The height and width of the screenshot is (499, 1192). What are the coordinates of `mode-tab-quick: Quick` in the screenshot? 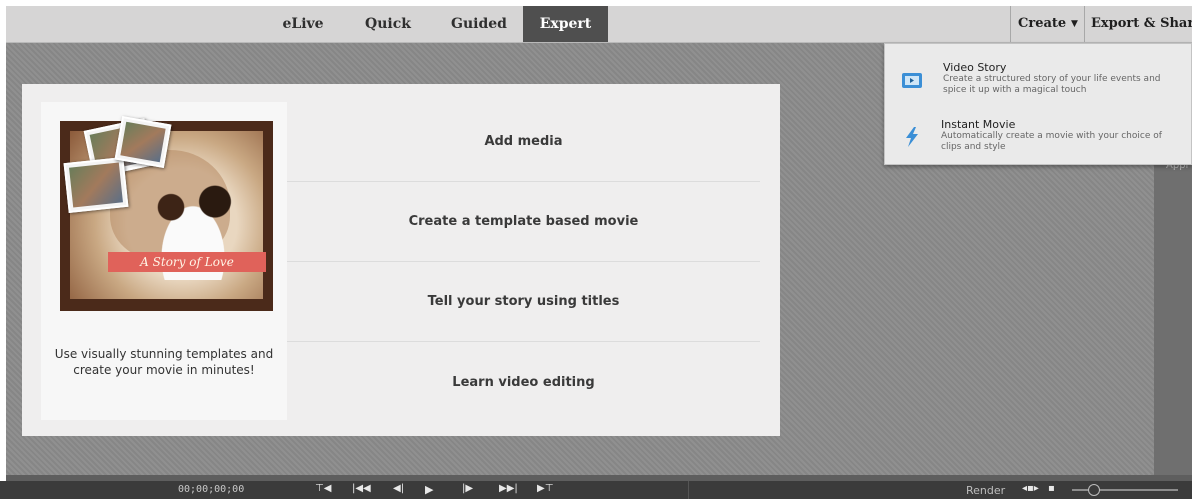 It's located at (388, 24).